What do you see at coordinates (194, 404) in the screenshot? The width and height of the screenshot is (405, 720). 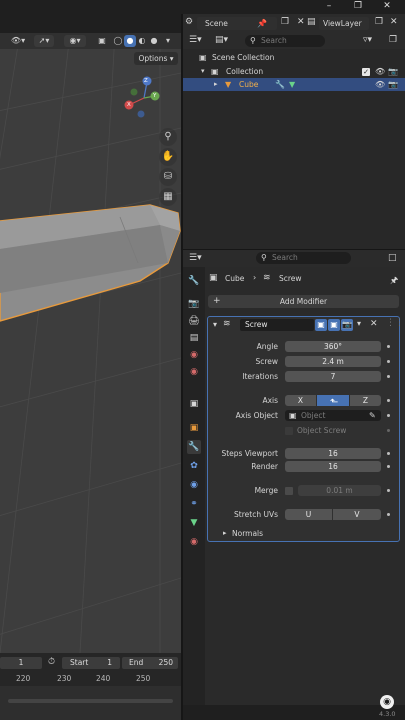 I see `collection-tab-icon: ▣` at bounding box center [194, 404].